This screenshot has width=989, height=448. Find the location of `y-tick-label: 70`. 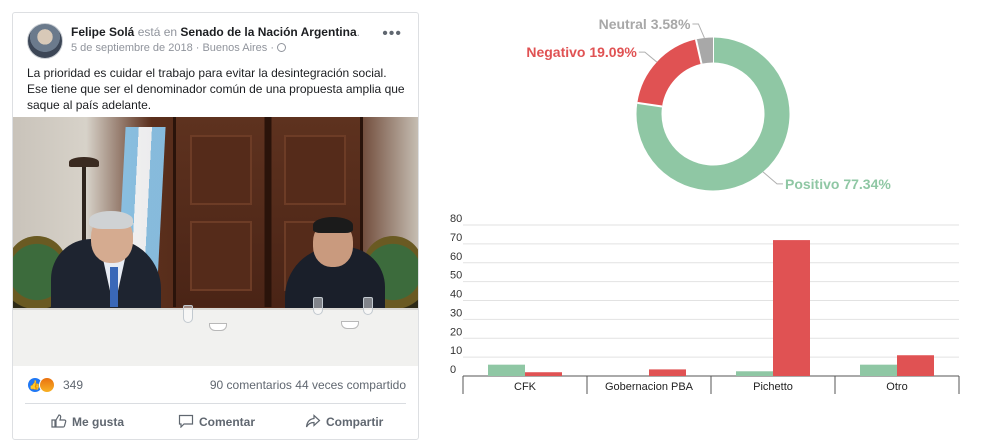

y-tick-label: 70 is located at coordinates (456, 238).